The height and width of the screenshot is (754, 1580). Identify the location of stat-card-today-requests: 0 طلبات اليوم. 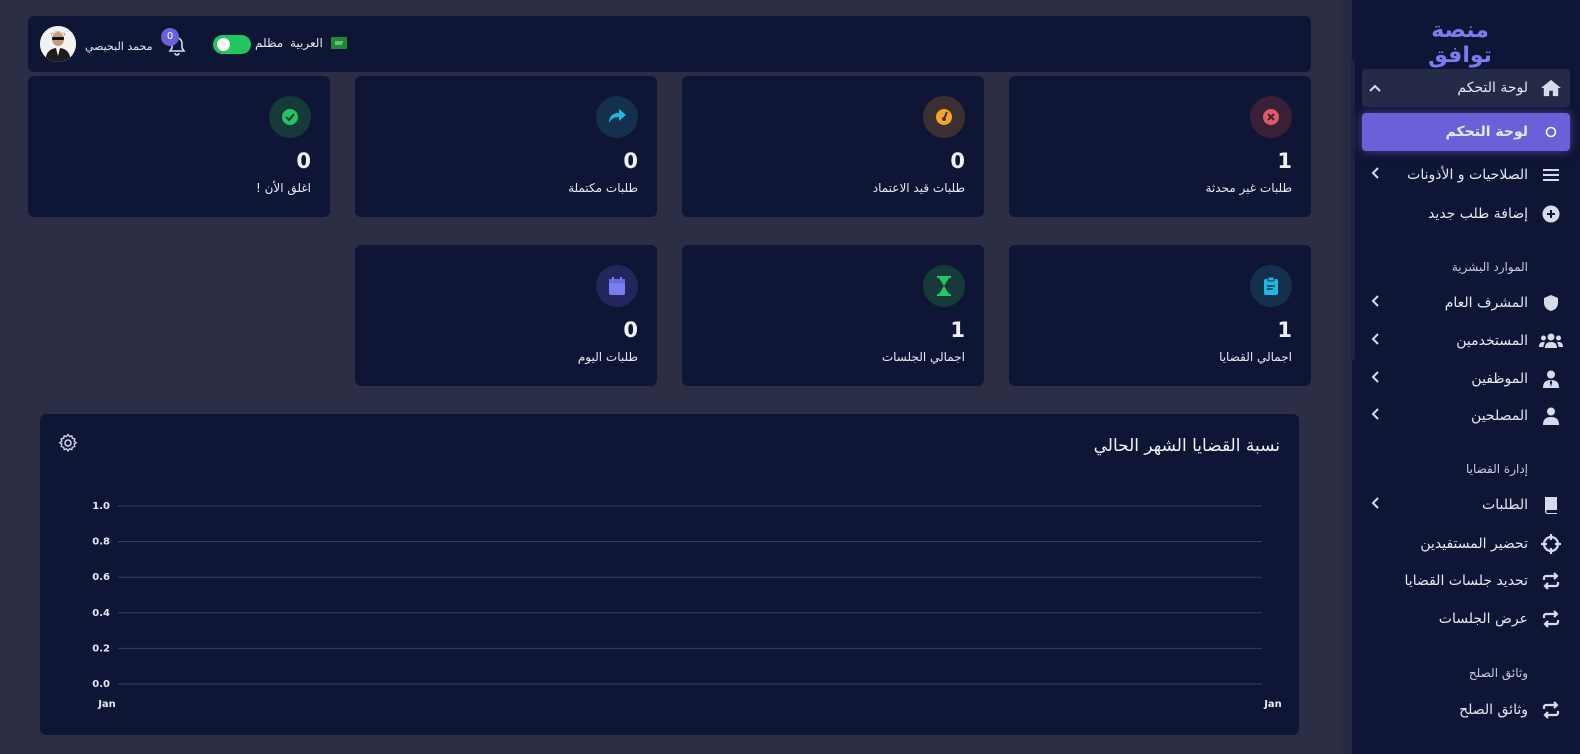
(506, 315).